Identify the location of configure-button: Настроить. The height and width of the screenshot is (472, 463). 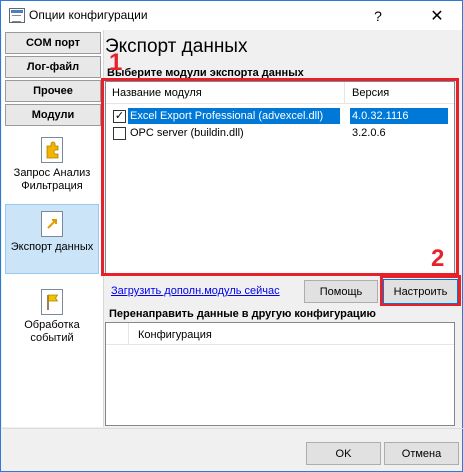
(420, 291).